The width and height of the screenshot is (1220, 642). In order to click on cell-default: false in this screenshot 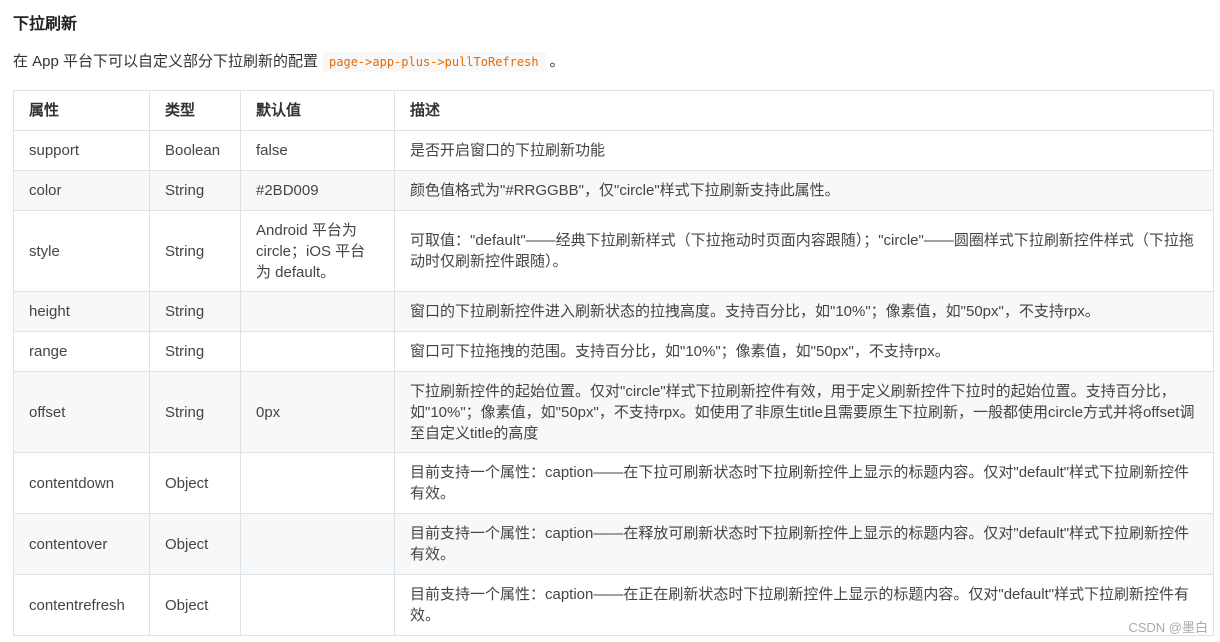, I will do `click(317, 150)`.